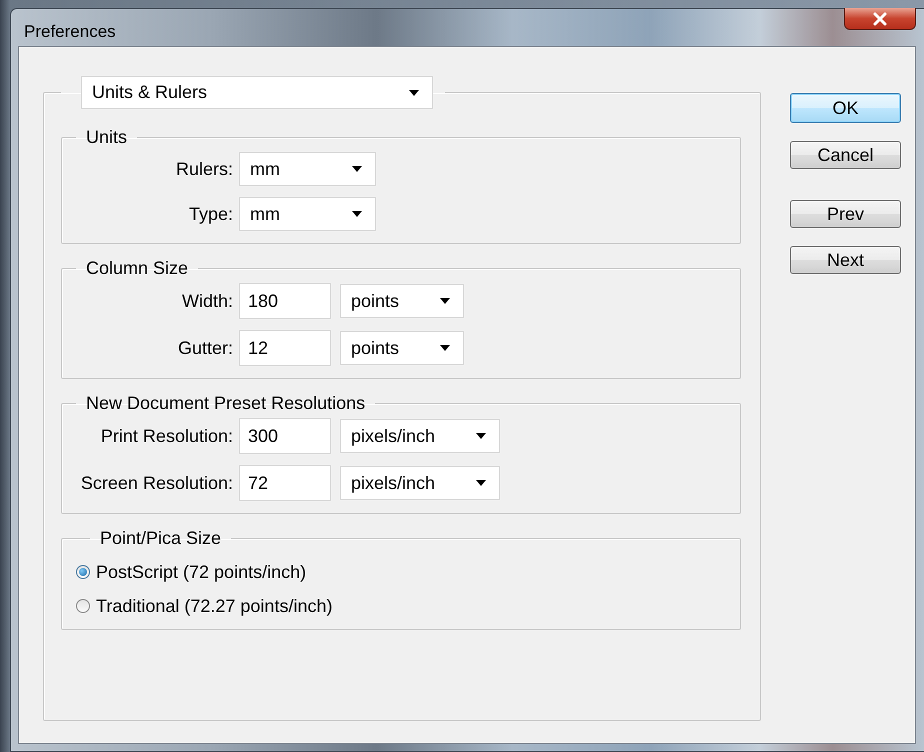  What do you see at coordinates (206, 301) in the screenshot?
I see `field-label: Width:` at bounding box center [206, 301].